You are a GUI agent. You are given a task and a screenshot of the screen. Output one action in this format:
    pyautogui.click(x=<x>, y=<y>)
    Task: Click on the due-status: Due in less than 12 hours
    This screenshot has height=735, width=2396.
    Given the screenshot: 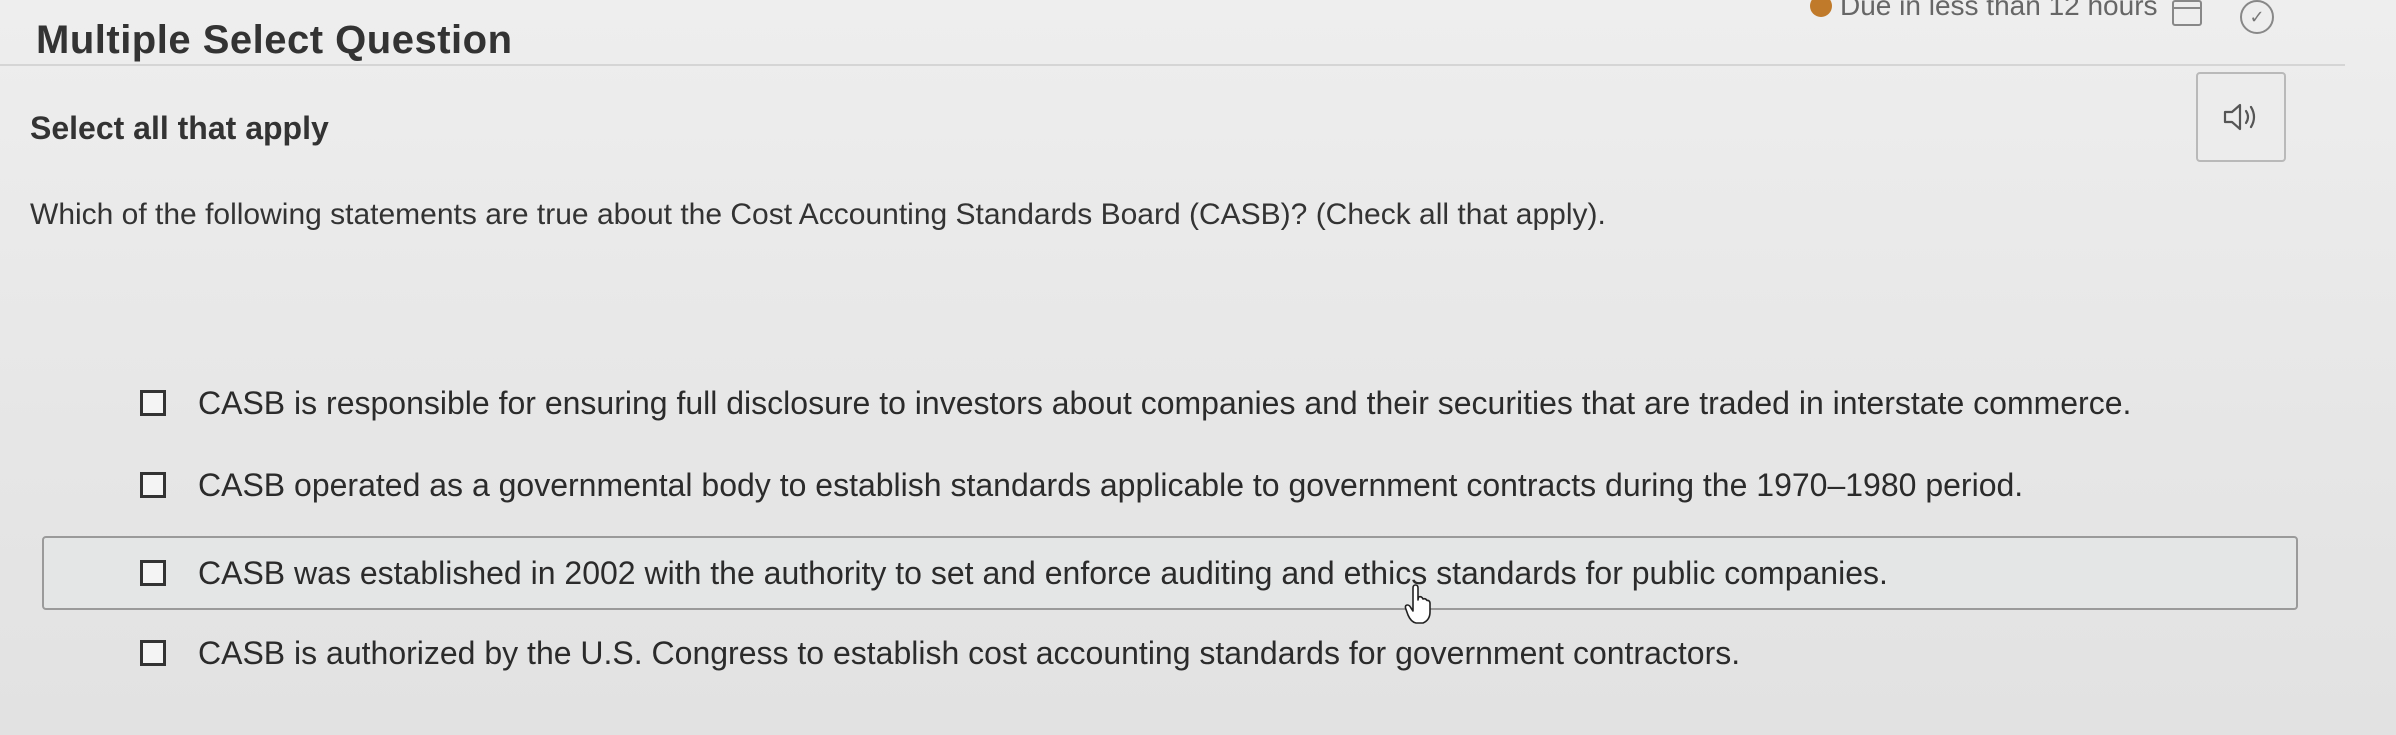 What is the action you would take?
    pyautogui.click(x=1984, y=11)
    